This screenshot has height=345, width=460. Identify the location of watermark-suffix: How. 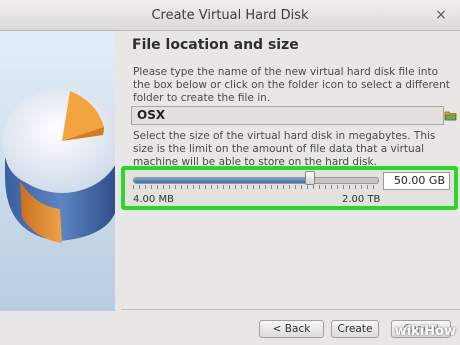
(440, 331).